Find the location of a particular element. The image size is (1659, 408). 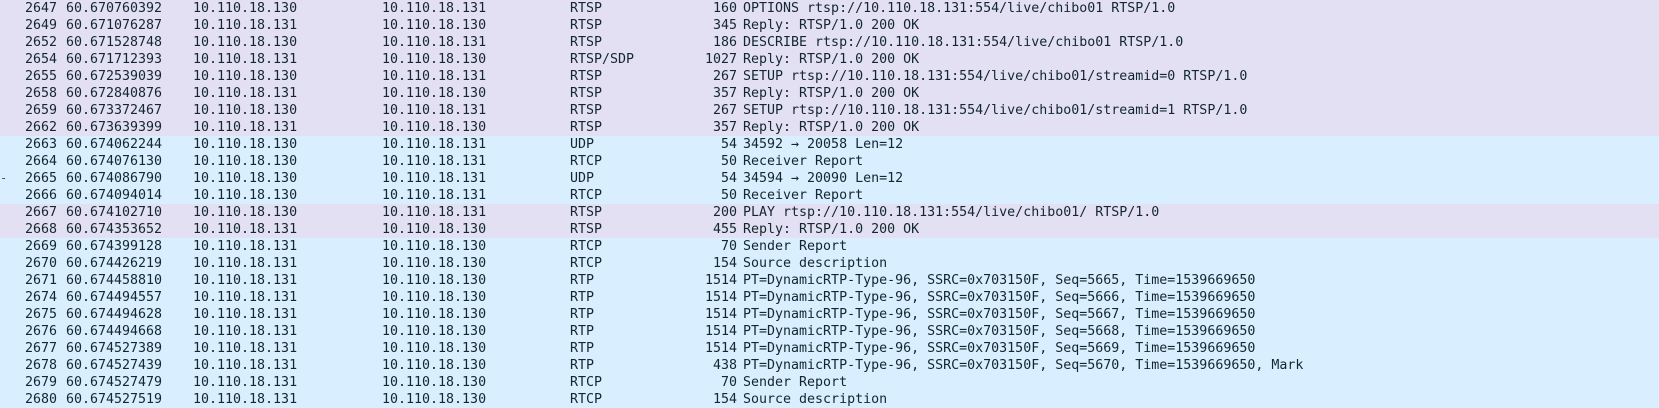

packet-time: 60.674527519 is located at coordinates (114, 399).